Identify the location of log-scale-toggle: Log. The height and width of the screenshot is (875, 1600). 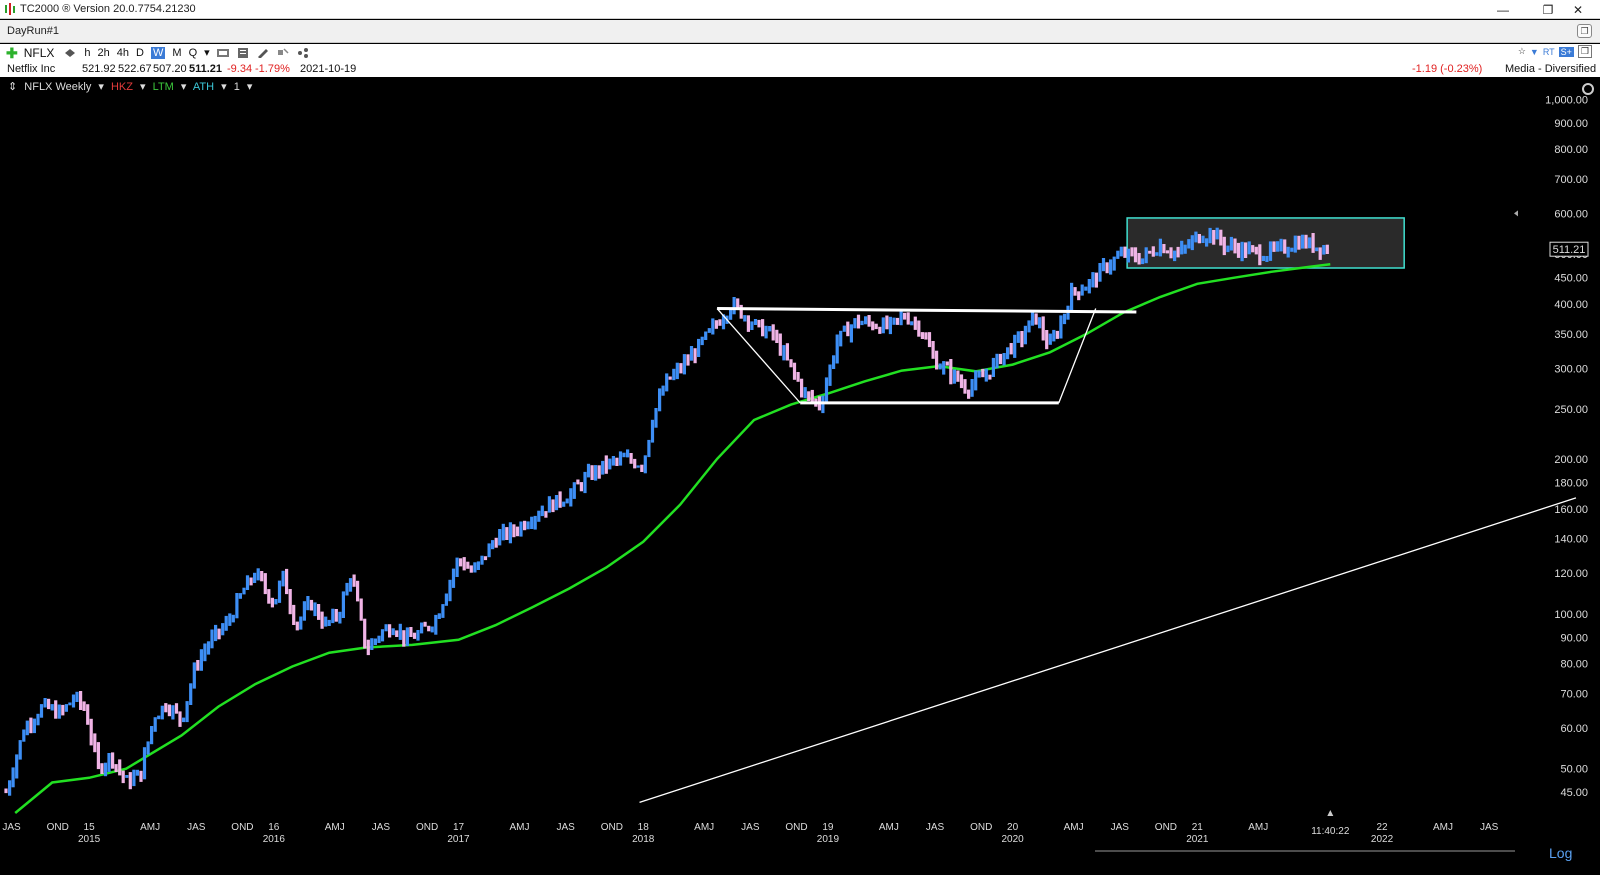
(1560, 853).